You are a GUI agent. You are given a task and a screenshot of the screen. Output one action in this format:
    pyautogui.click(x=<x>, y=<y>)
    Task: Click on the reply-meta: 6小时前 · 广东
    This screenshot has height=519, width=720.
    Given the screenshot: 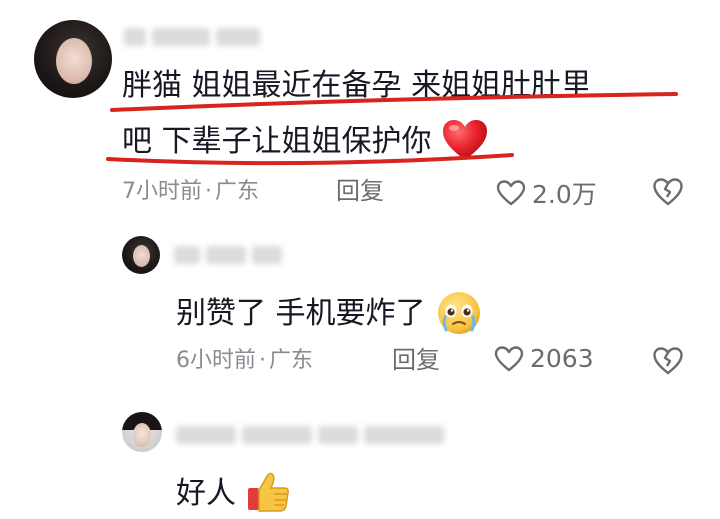 What is the action you would take?
    pyautogui.click(x=244, y=361)
    